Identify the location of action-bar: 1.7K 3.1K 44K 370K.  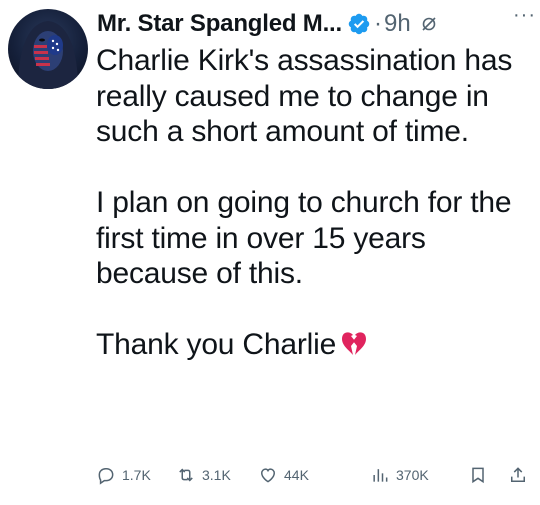
(315, 475).